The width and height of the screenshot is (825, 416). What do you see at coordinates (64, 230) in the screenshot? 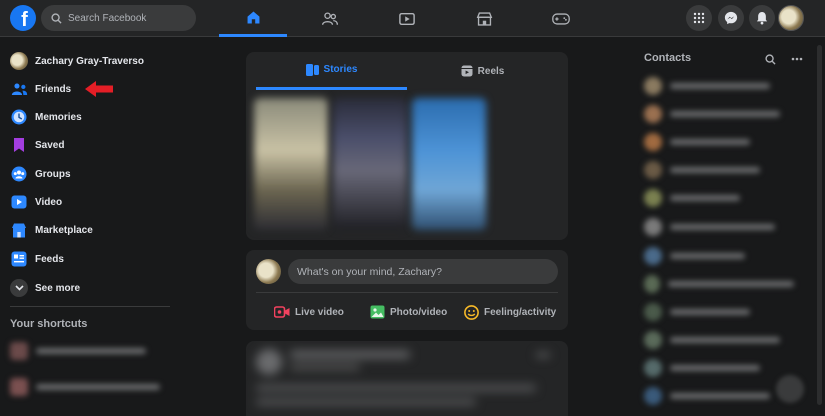
I see `sidebar-item-label: Marketplace` at bounding box center [64, 230].